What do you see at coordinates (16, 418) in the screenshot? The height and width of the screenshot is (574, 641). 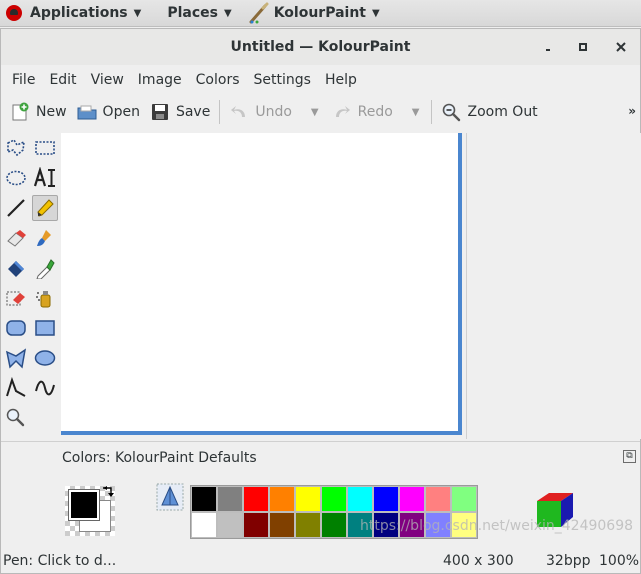 I see `zoom-tool` at bounding box center [16, 418].